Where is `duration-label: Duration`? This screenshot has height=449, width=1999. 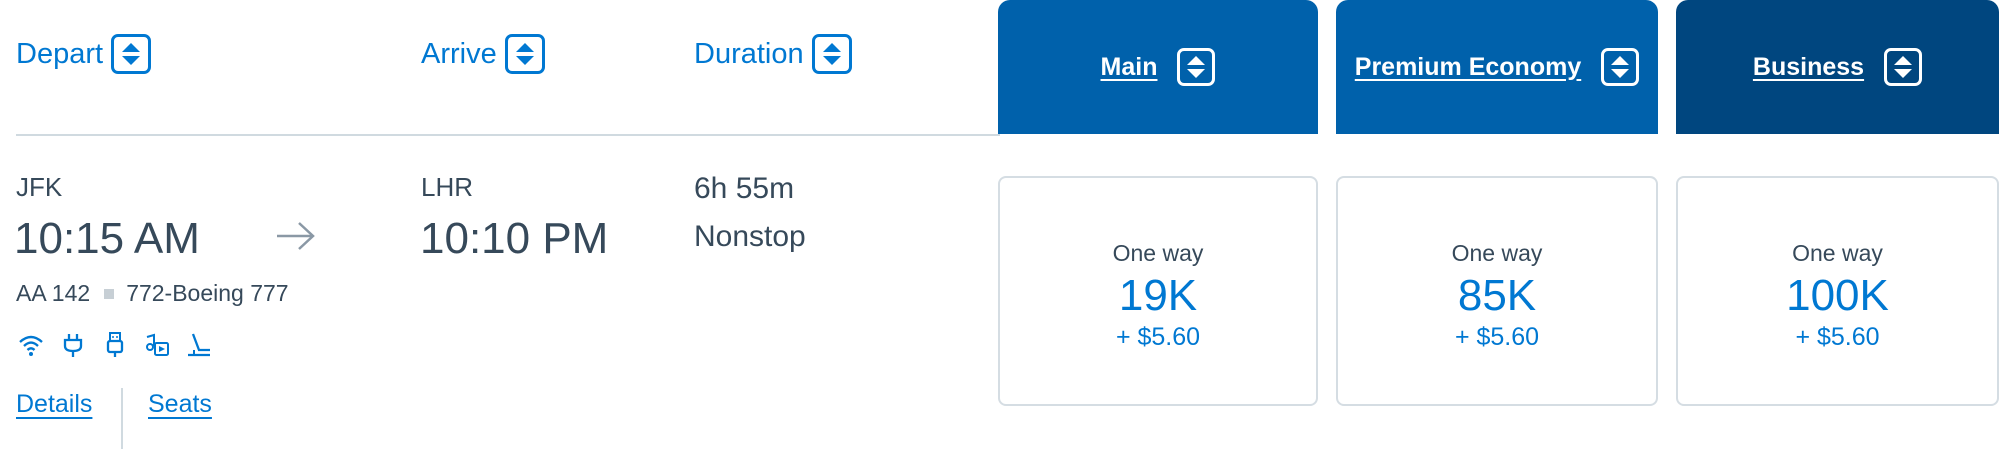 duration-label: Duration is located at coordinates (749, 53).